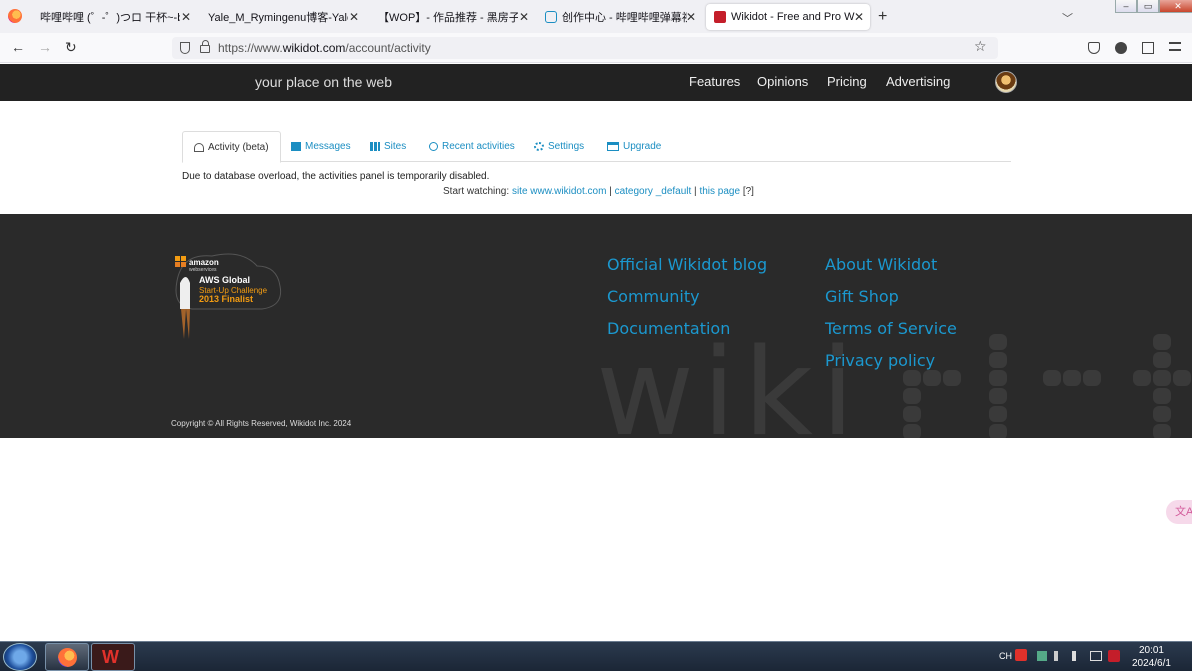  What do you see at coordinates (1059, 656) in the screenshot?
I see `speaker-muted-icon` at bounding box center [1059, 656].